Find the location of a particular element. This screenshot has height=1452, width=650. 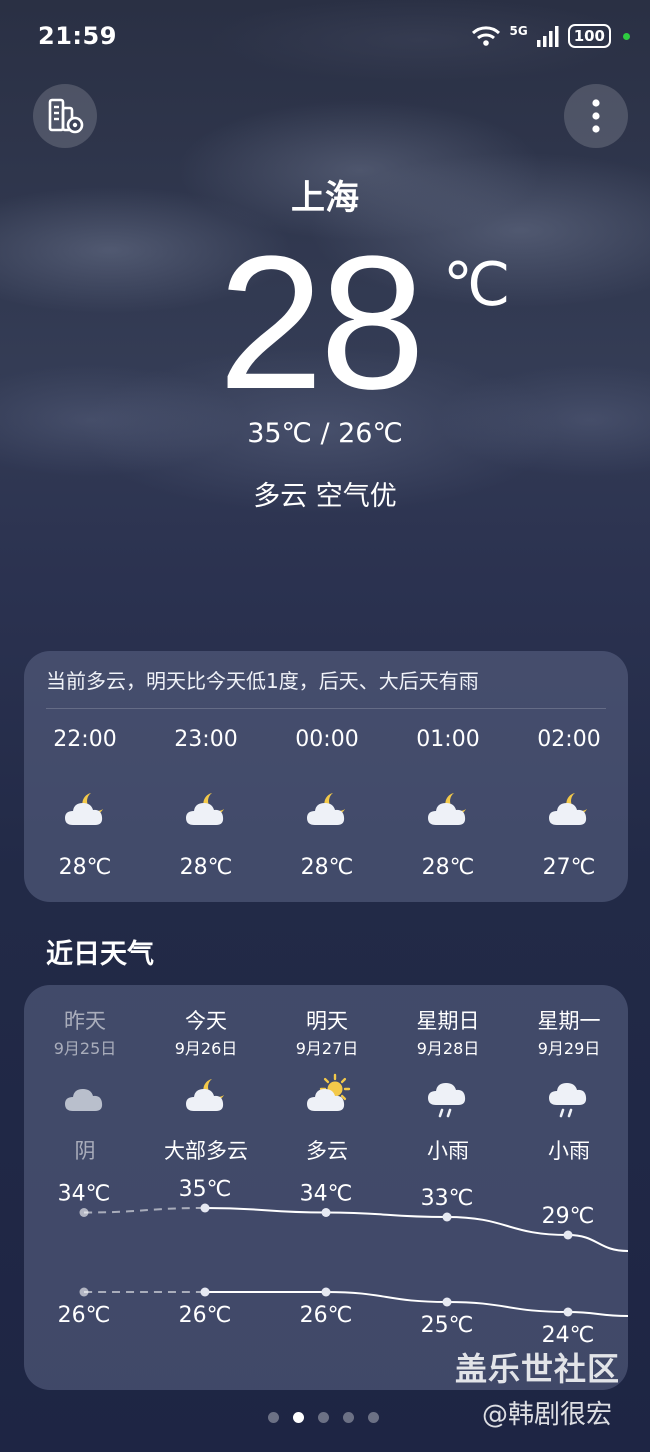

temperature-trend-chart: 34℃26℃35℃26℃34℃26℃33℃25℃29℃24℃ is located at coordinates (343, 1262).